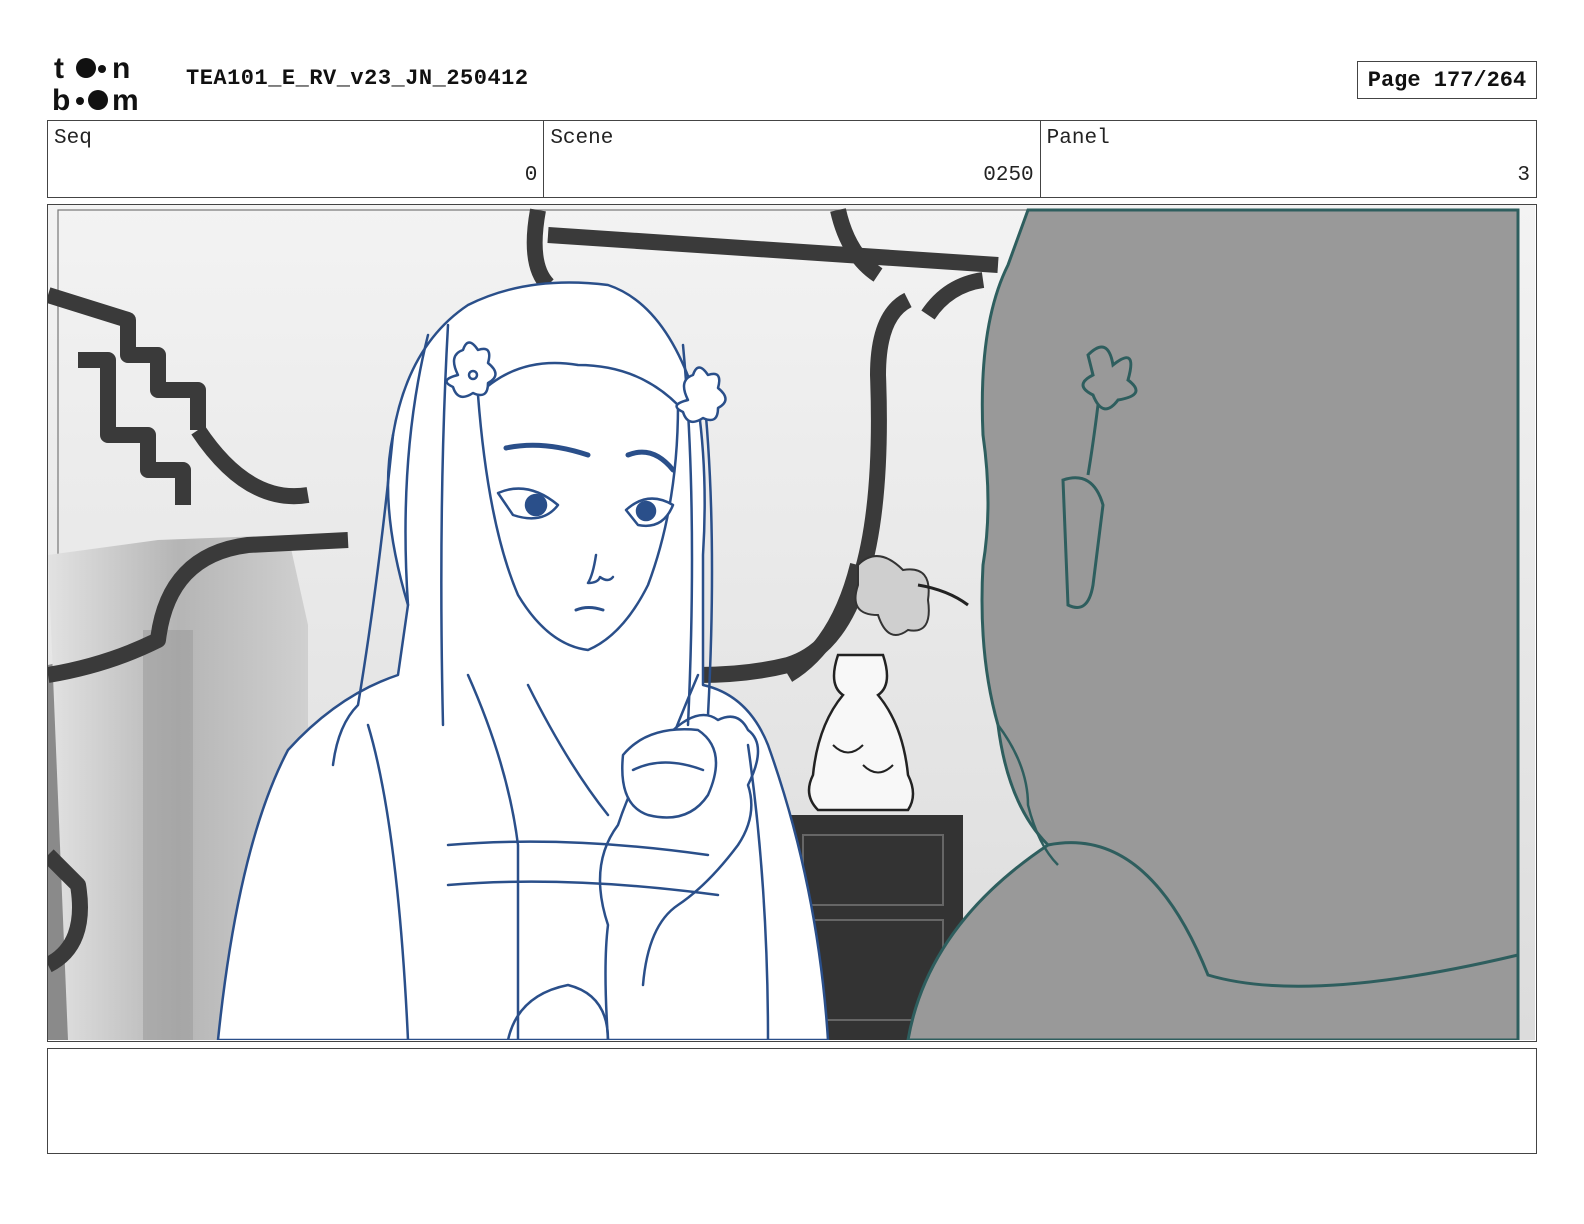  I want to click on seq-value: 0, so click(531, 175).